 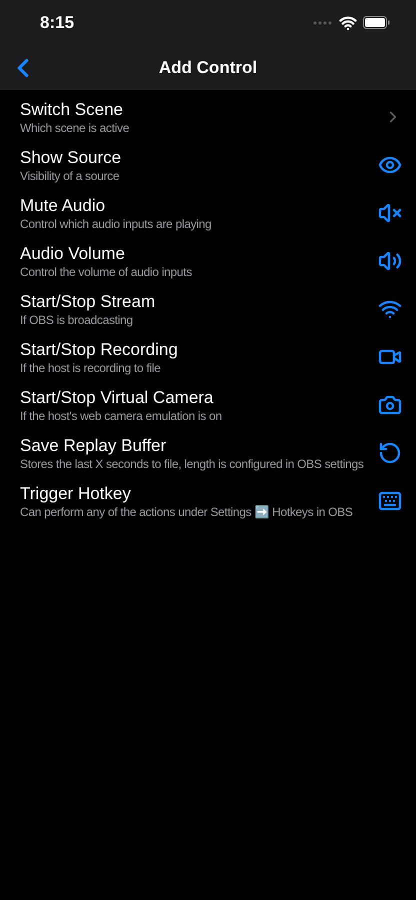 I want to click on control-list-item: Audio Volume Control the volume of audio inputs, so click(x=211, y=261).